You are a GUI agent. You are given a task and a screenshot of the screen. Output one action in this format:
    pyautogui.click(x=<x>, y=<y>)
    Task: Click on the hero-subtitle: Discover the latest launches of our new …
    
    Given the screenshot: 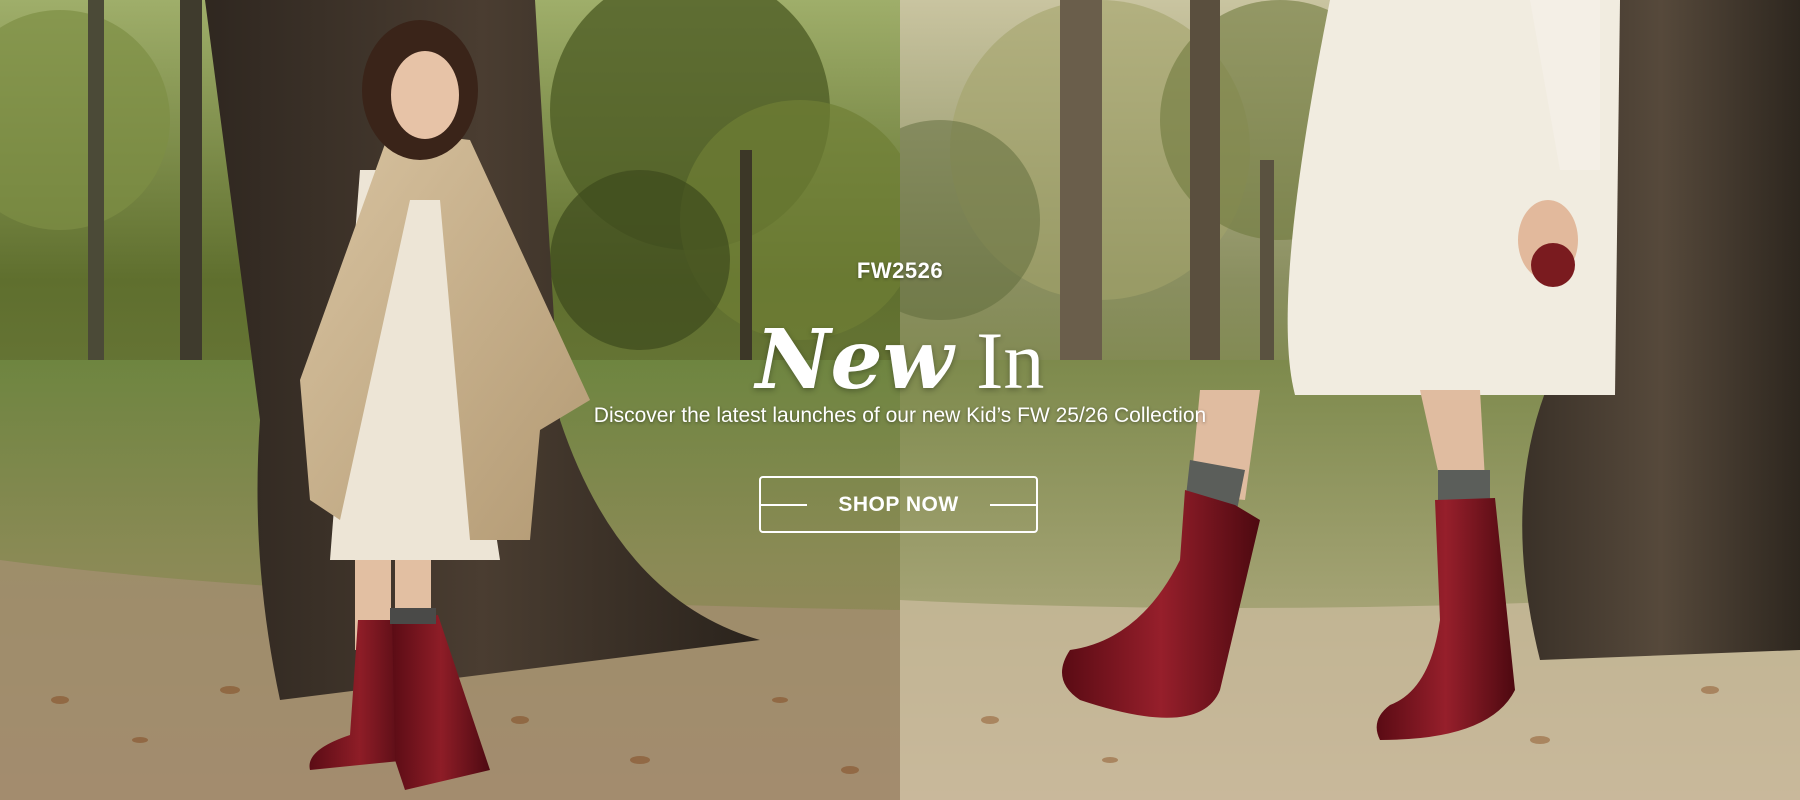 What is the action you would take?
    pyautogui.click(x=900, y=415)
    